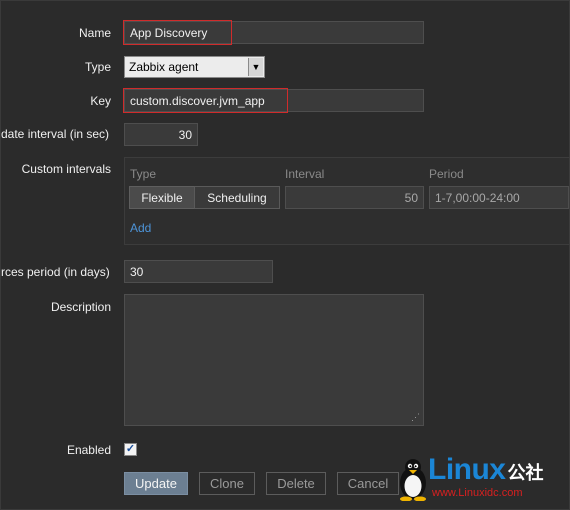 The height and width of the screenshot is (510, 570). I want to click on watermark-brand: Linux, so click(467, 469).